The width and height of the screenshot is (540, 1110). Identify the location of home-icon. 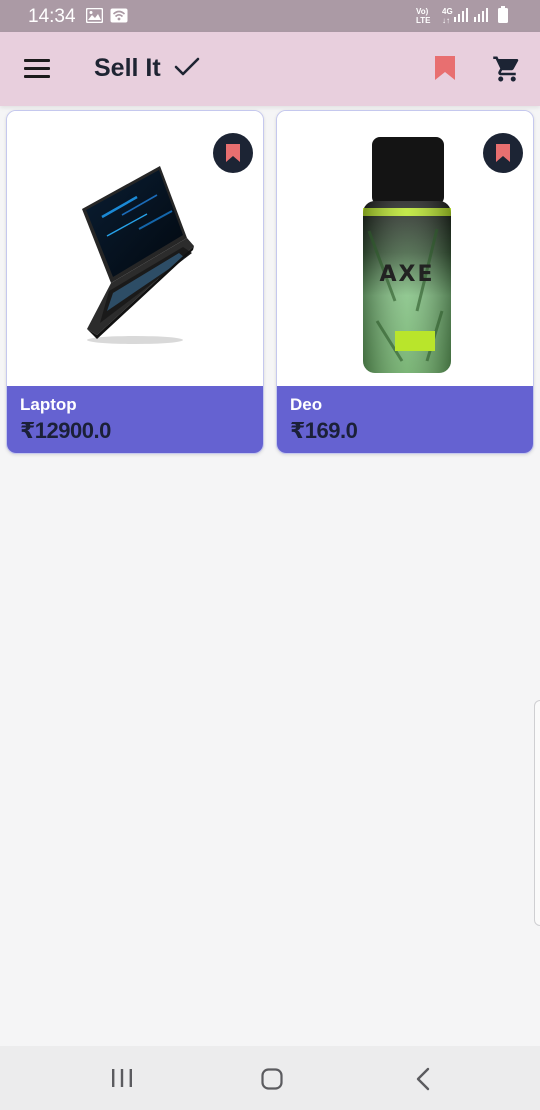
(272, 1081).